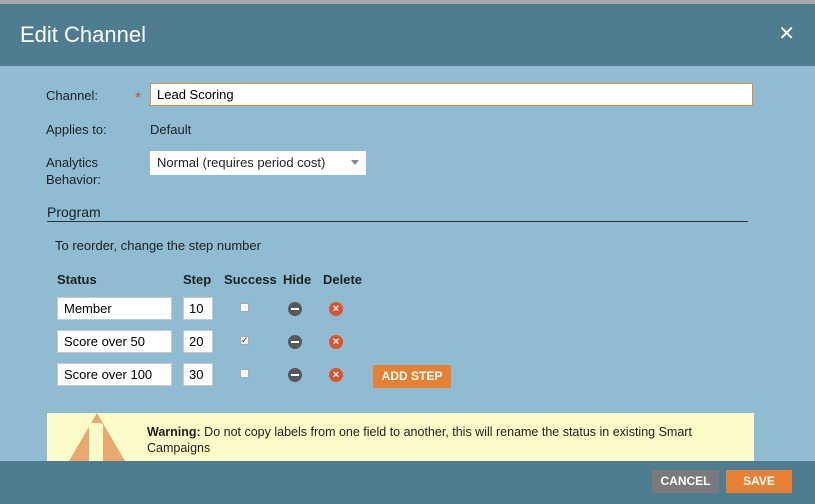 This screenshot has width=815, height=504. What do you see at coordinates (76, 129) in the screenshot?
I see `applies-to-label: Applies to:` at bounding box center [76, 129].